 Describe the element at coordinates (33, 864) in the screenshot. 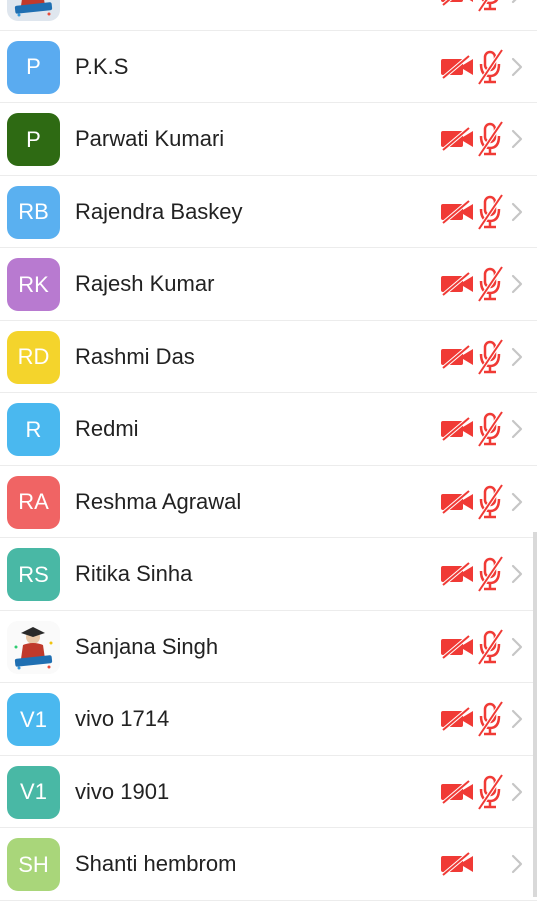

I see `avatar: SH` at that location.